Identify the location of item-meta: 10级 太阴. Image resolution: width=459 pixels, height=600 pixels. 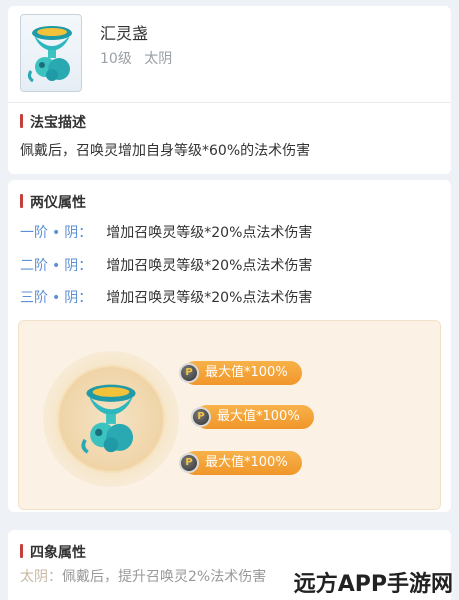
(136, 58).